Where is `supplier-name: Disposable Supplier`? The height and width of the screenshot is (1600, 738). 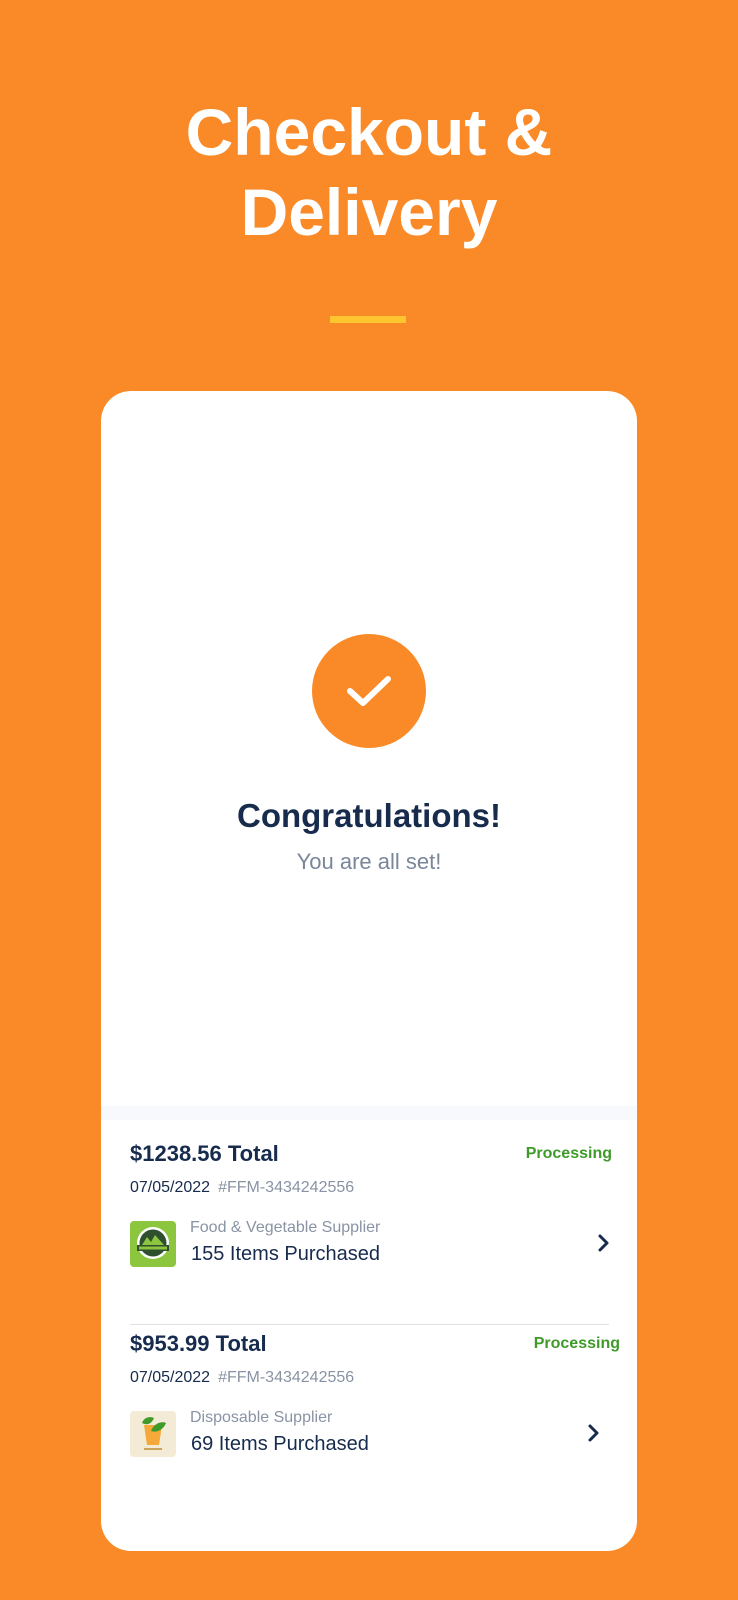
supplier-name: Disposable Supplier is located at coordinates (261, 1417).